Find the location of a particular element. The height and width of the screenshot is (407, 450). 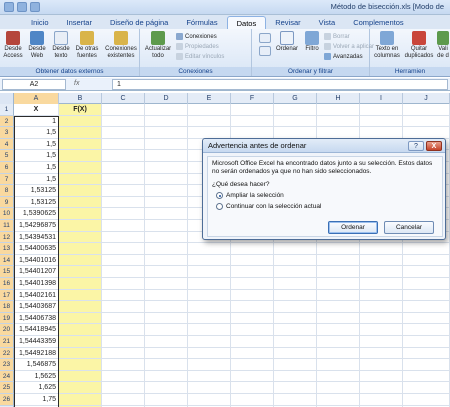

tab-vista: Vista is located at coordinates (327, 22).